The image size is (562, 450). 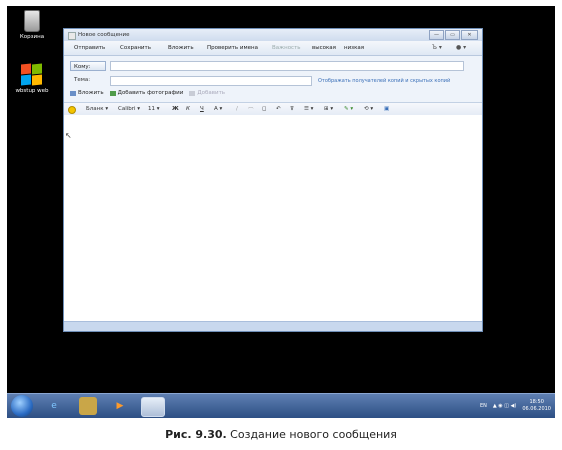 I want to click on attach-button: Вложить, so click(x=181, y=48).